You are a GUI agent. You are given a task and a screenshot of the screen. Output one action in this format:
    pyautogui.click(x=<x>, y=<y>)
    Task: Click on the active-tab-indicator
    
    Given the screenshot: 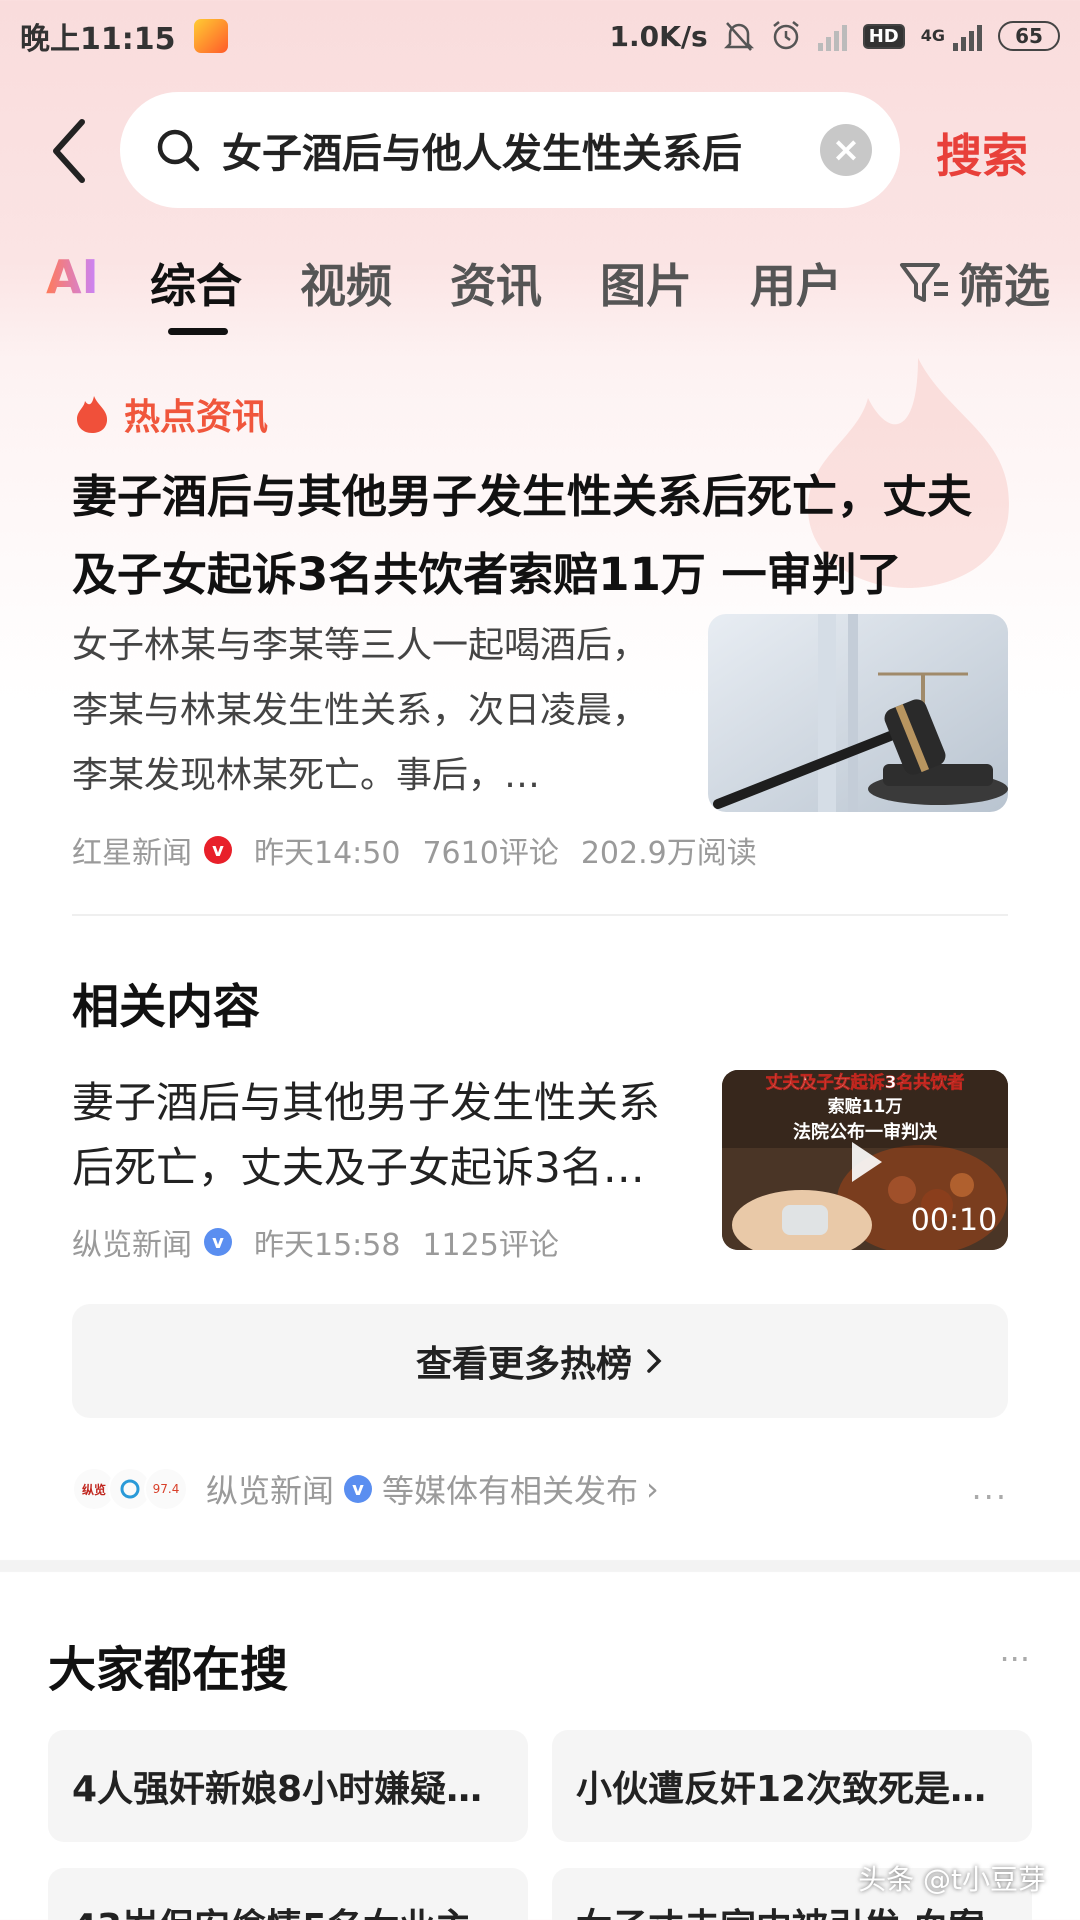 What is the action you would take?
    pyautogui.click(x=198, y=331)
    